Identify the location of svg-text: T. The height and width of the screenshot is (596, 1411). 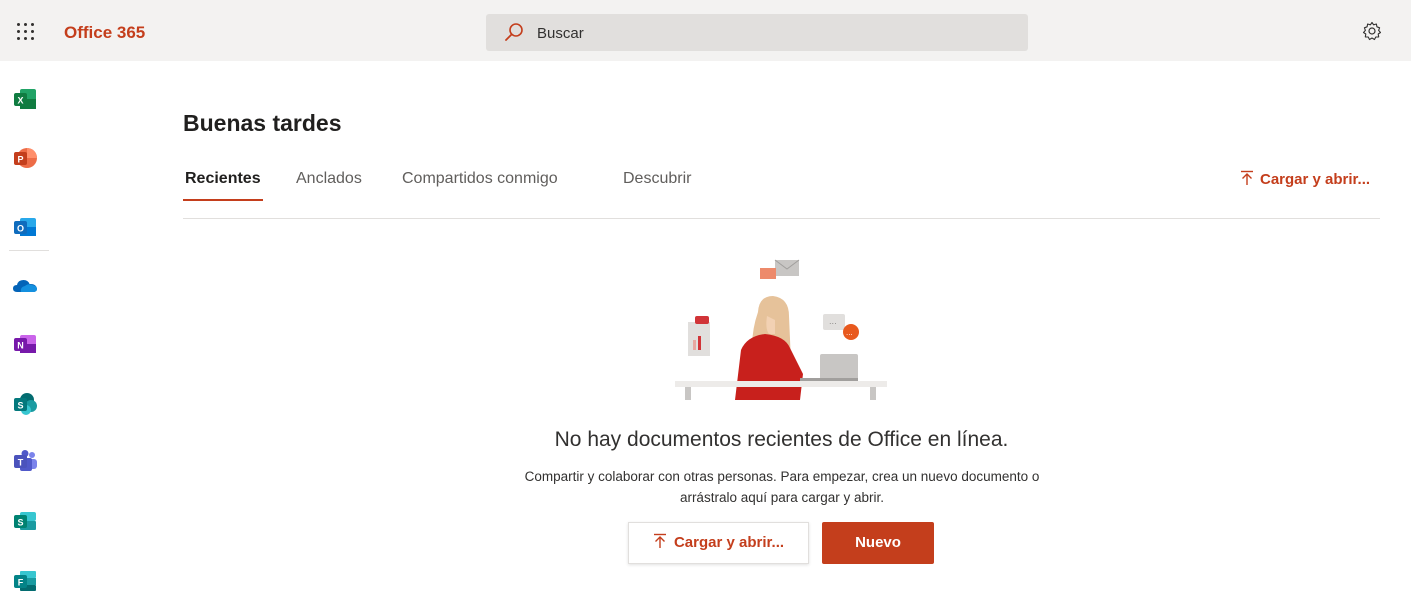
(21, 463).